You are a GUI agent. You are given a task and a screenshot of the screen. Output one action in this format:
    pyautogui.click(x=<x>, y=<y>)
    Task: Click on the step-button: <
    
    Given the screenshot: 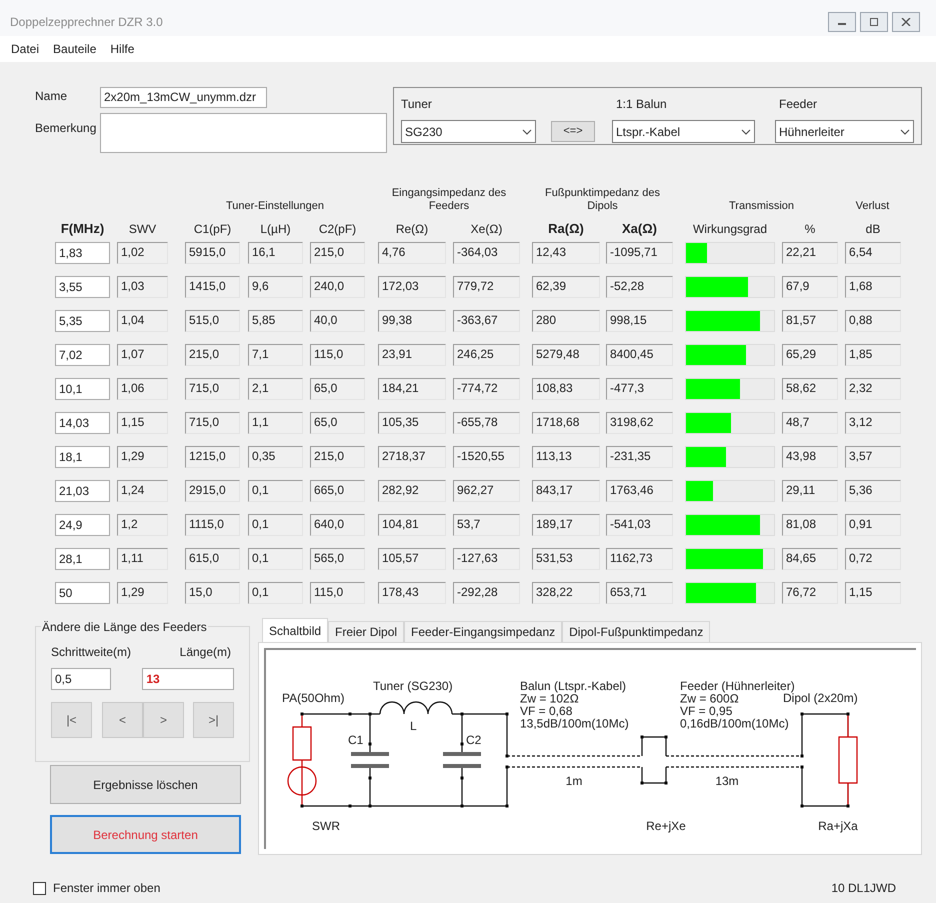 What is the action you would take?
    pyautogui.click(x=122, y=720)
    